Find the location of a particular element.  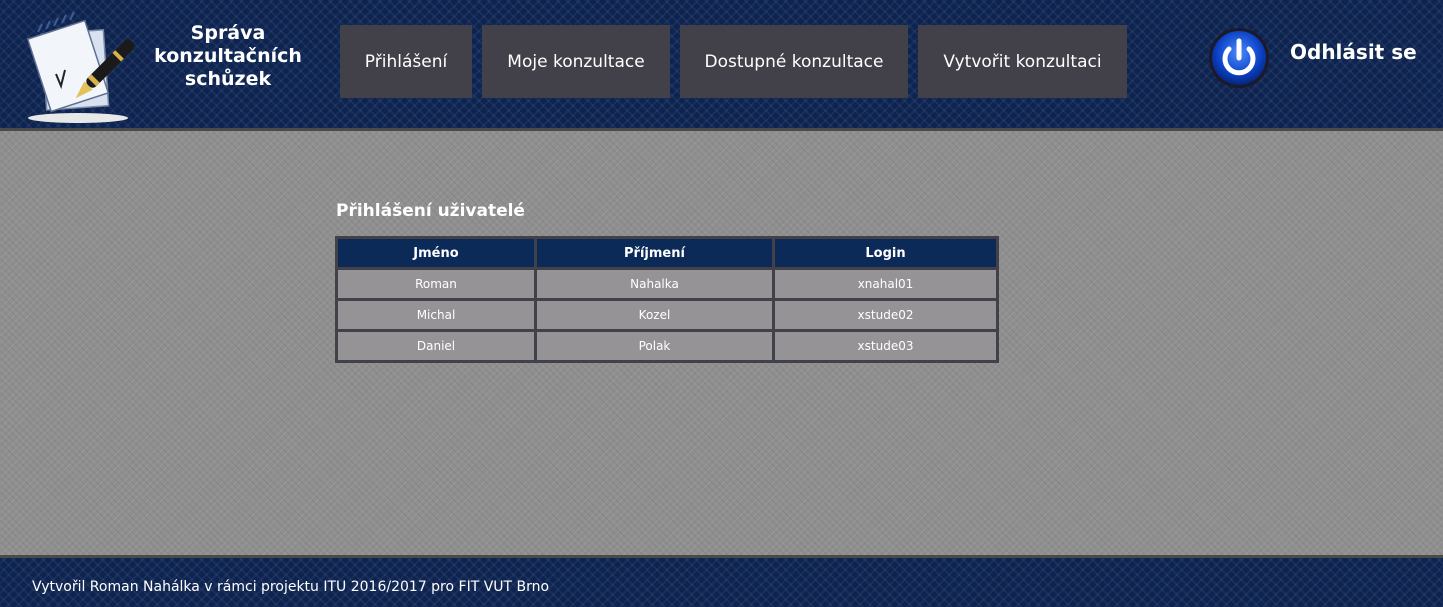

cell-first-name: Roman is located at coordinates (436, 284).